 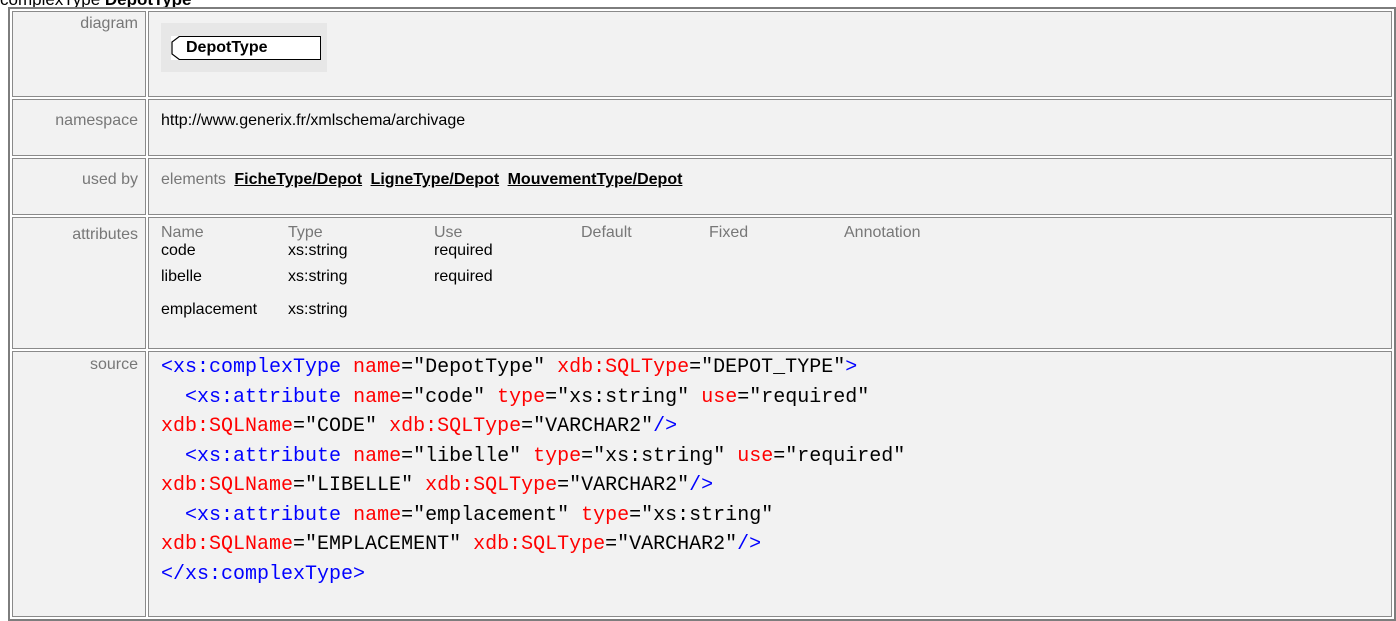 What do you see at coordinates (359, 485) in the screenshot?
I see `source-token: "LIBELLE"` at bounding box center [359, 485].